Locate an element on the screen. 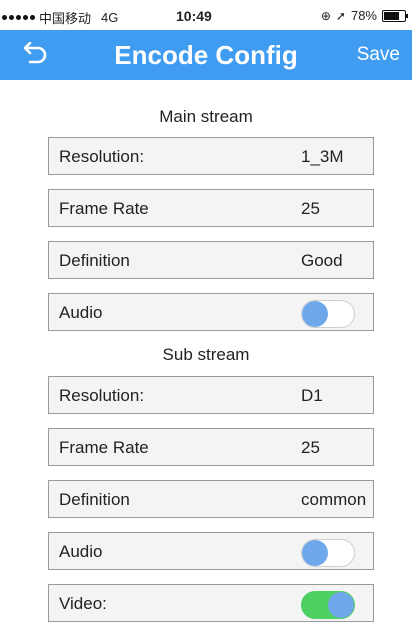 The image size is (412, 622). sub-video-toggle is located at coordinates (328, 605).